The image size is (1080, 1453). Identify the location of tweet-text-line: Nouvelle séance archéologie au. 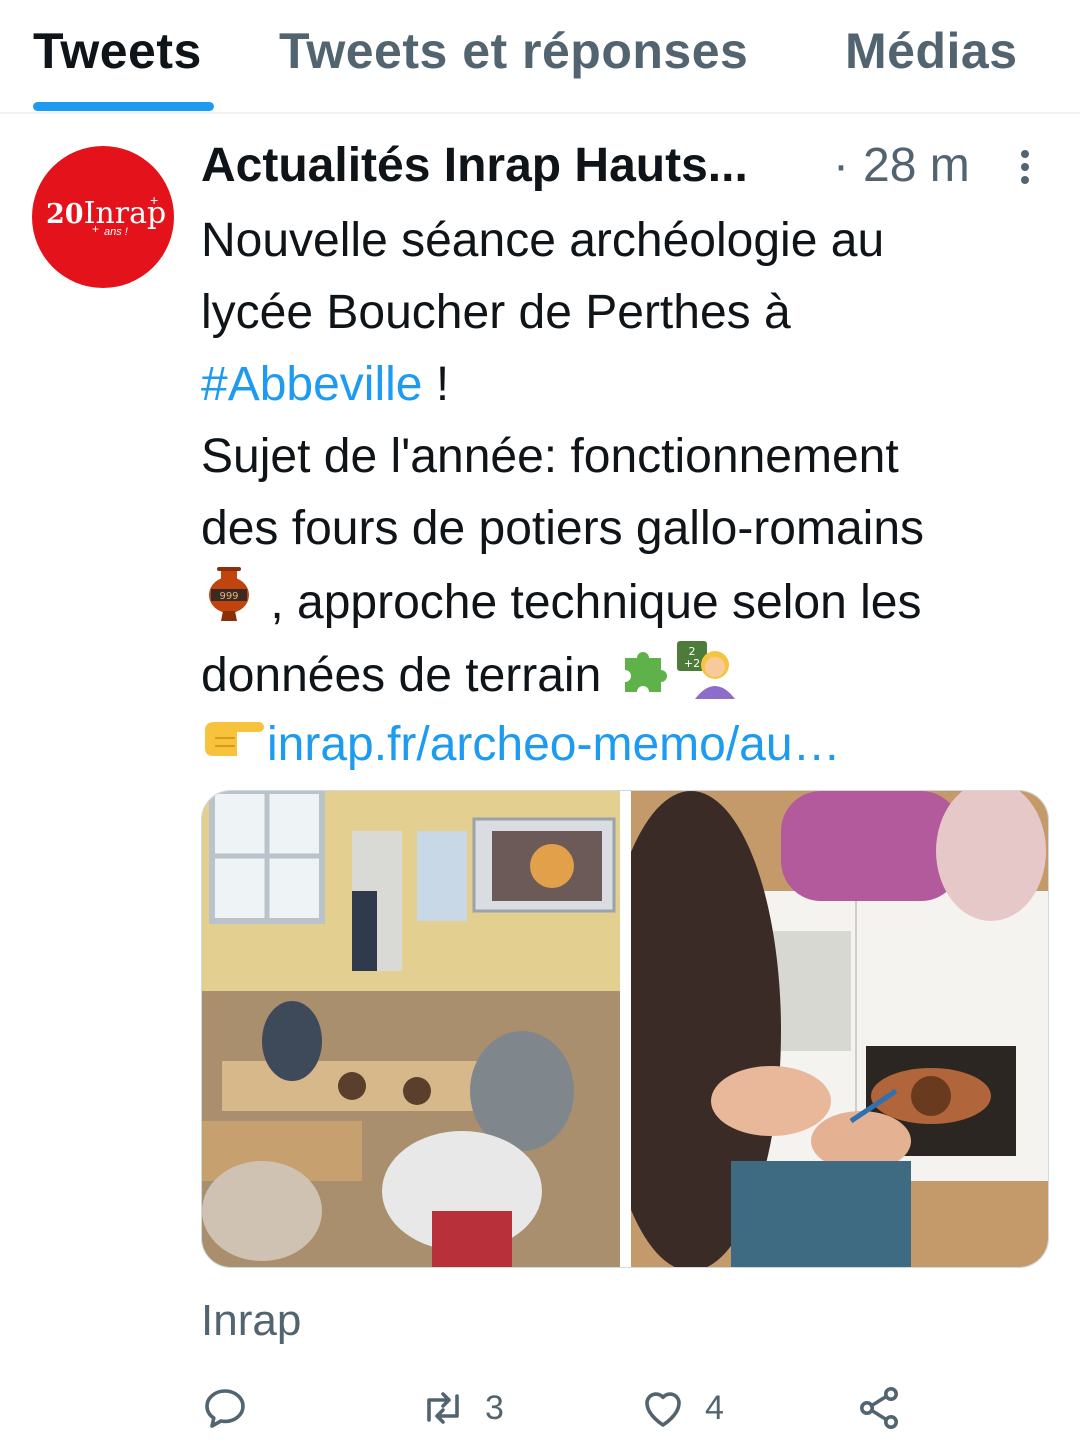
(543, 240).